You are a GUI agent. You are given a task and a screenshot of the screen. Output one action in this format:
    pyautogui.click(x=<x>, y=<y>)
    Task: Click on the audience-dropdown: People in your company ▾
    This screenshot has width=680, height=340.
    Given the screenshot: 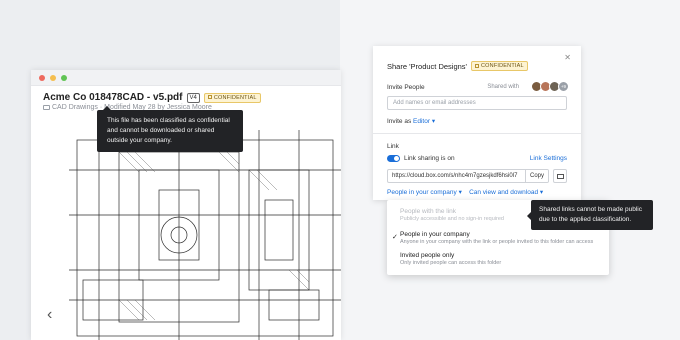 What is the action you would take?
    pyautogui.click(x=424, y=192)
    